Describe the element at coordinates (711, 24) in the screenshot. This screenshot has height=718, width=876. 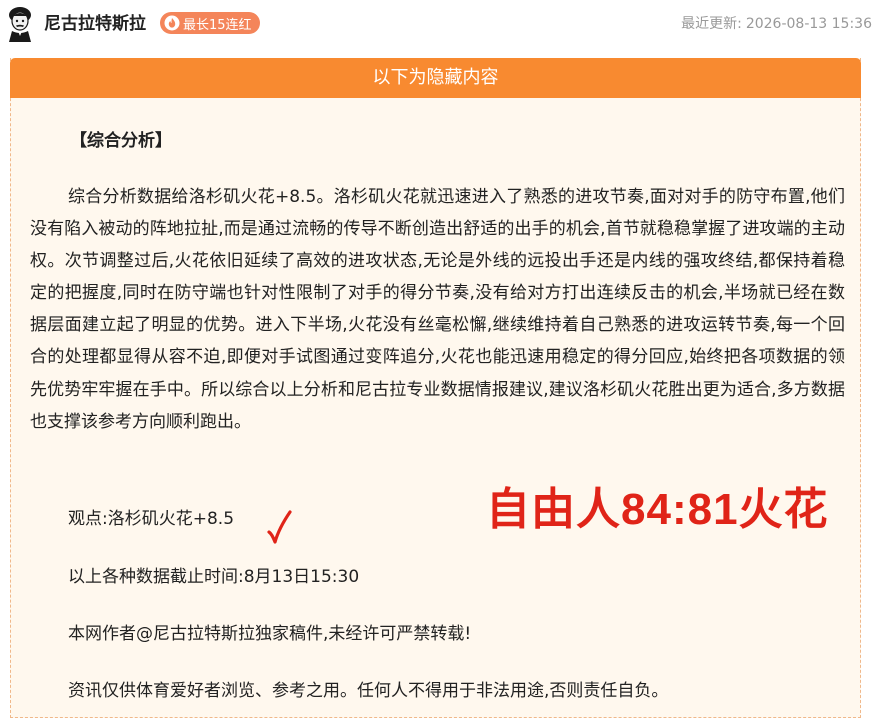
I see `last-updated-label: 最近更新:` at that location.